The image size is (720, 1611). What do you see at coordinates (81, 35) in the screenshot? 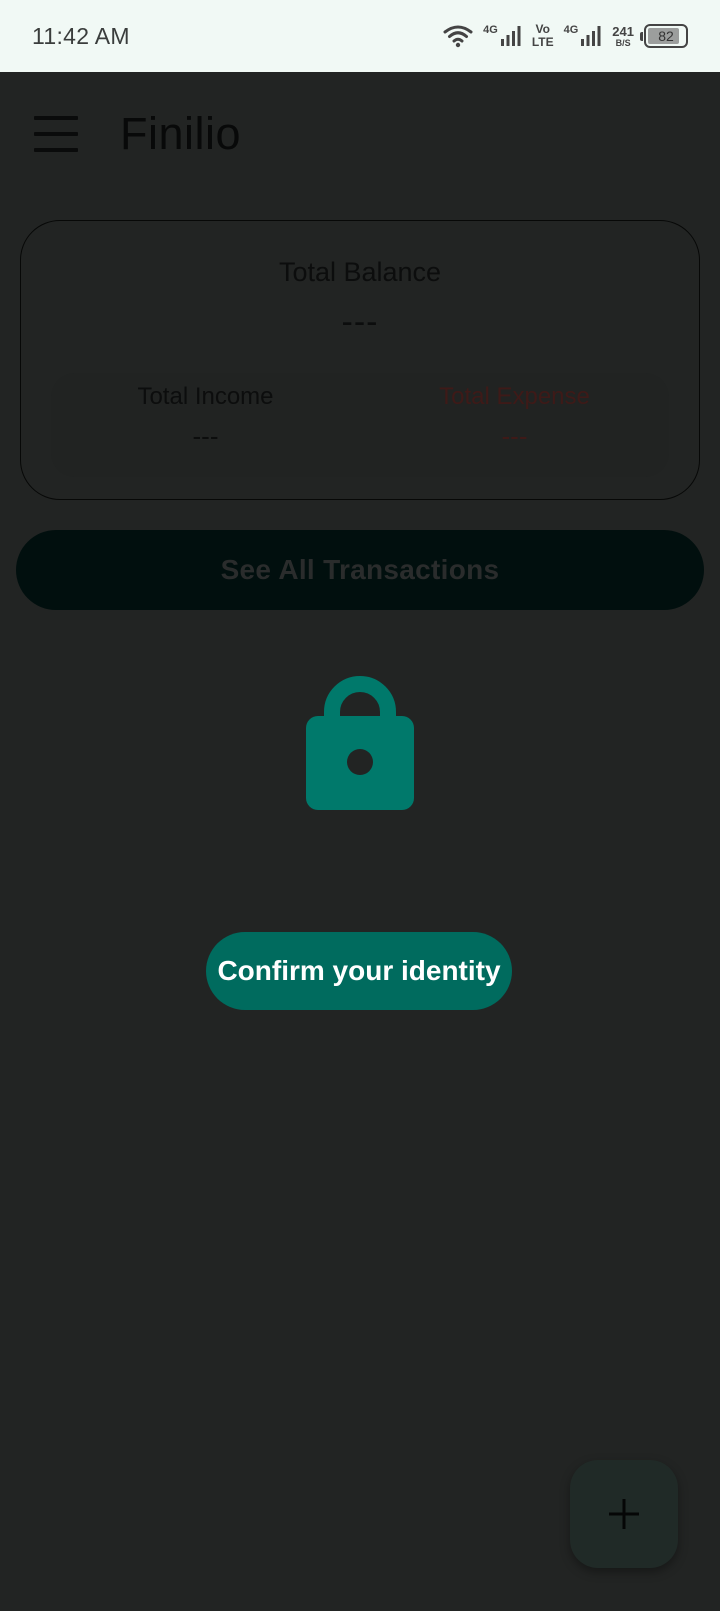
I see `status-time: 11:42 AM` at bounding box center [81, 35].